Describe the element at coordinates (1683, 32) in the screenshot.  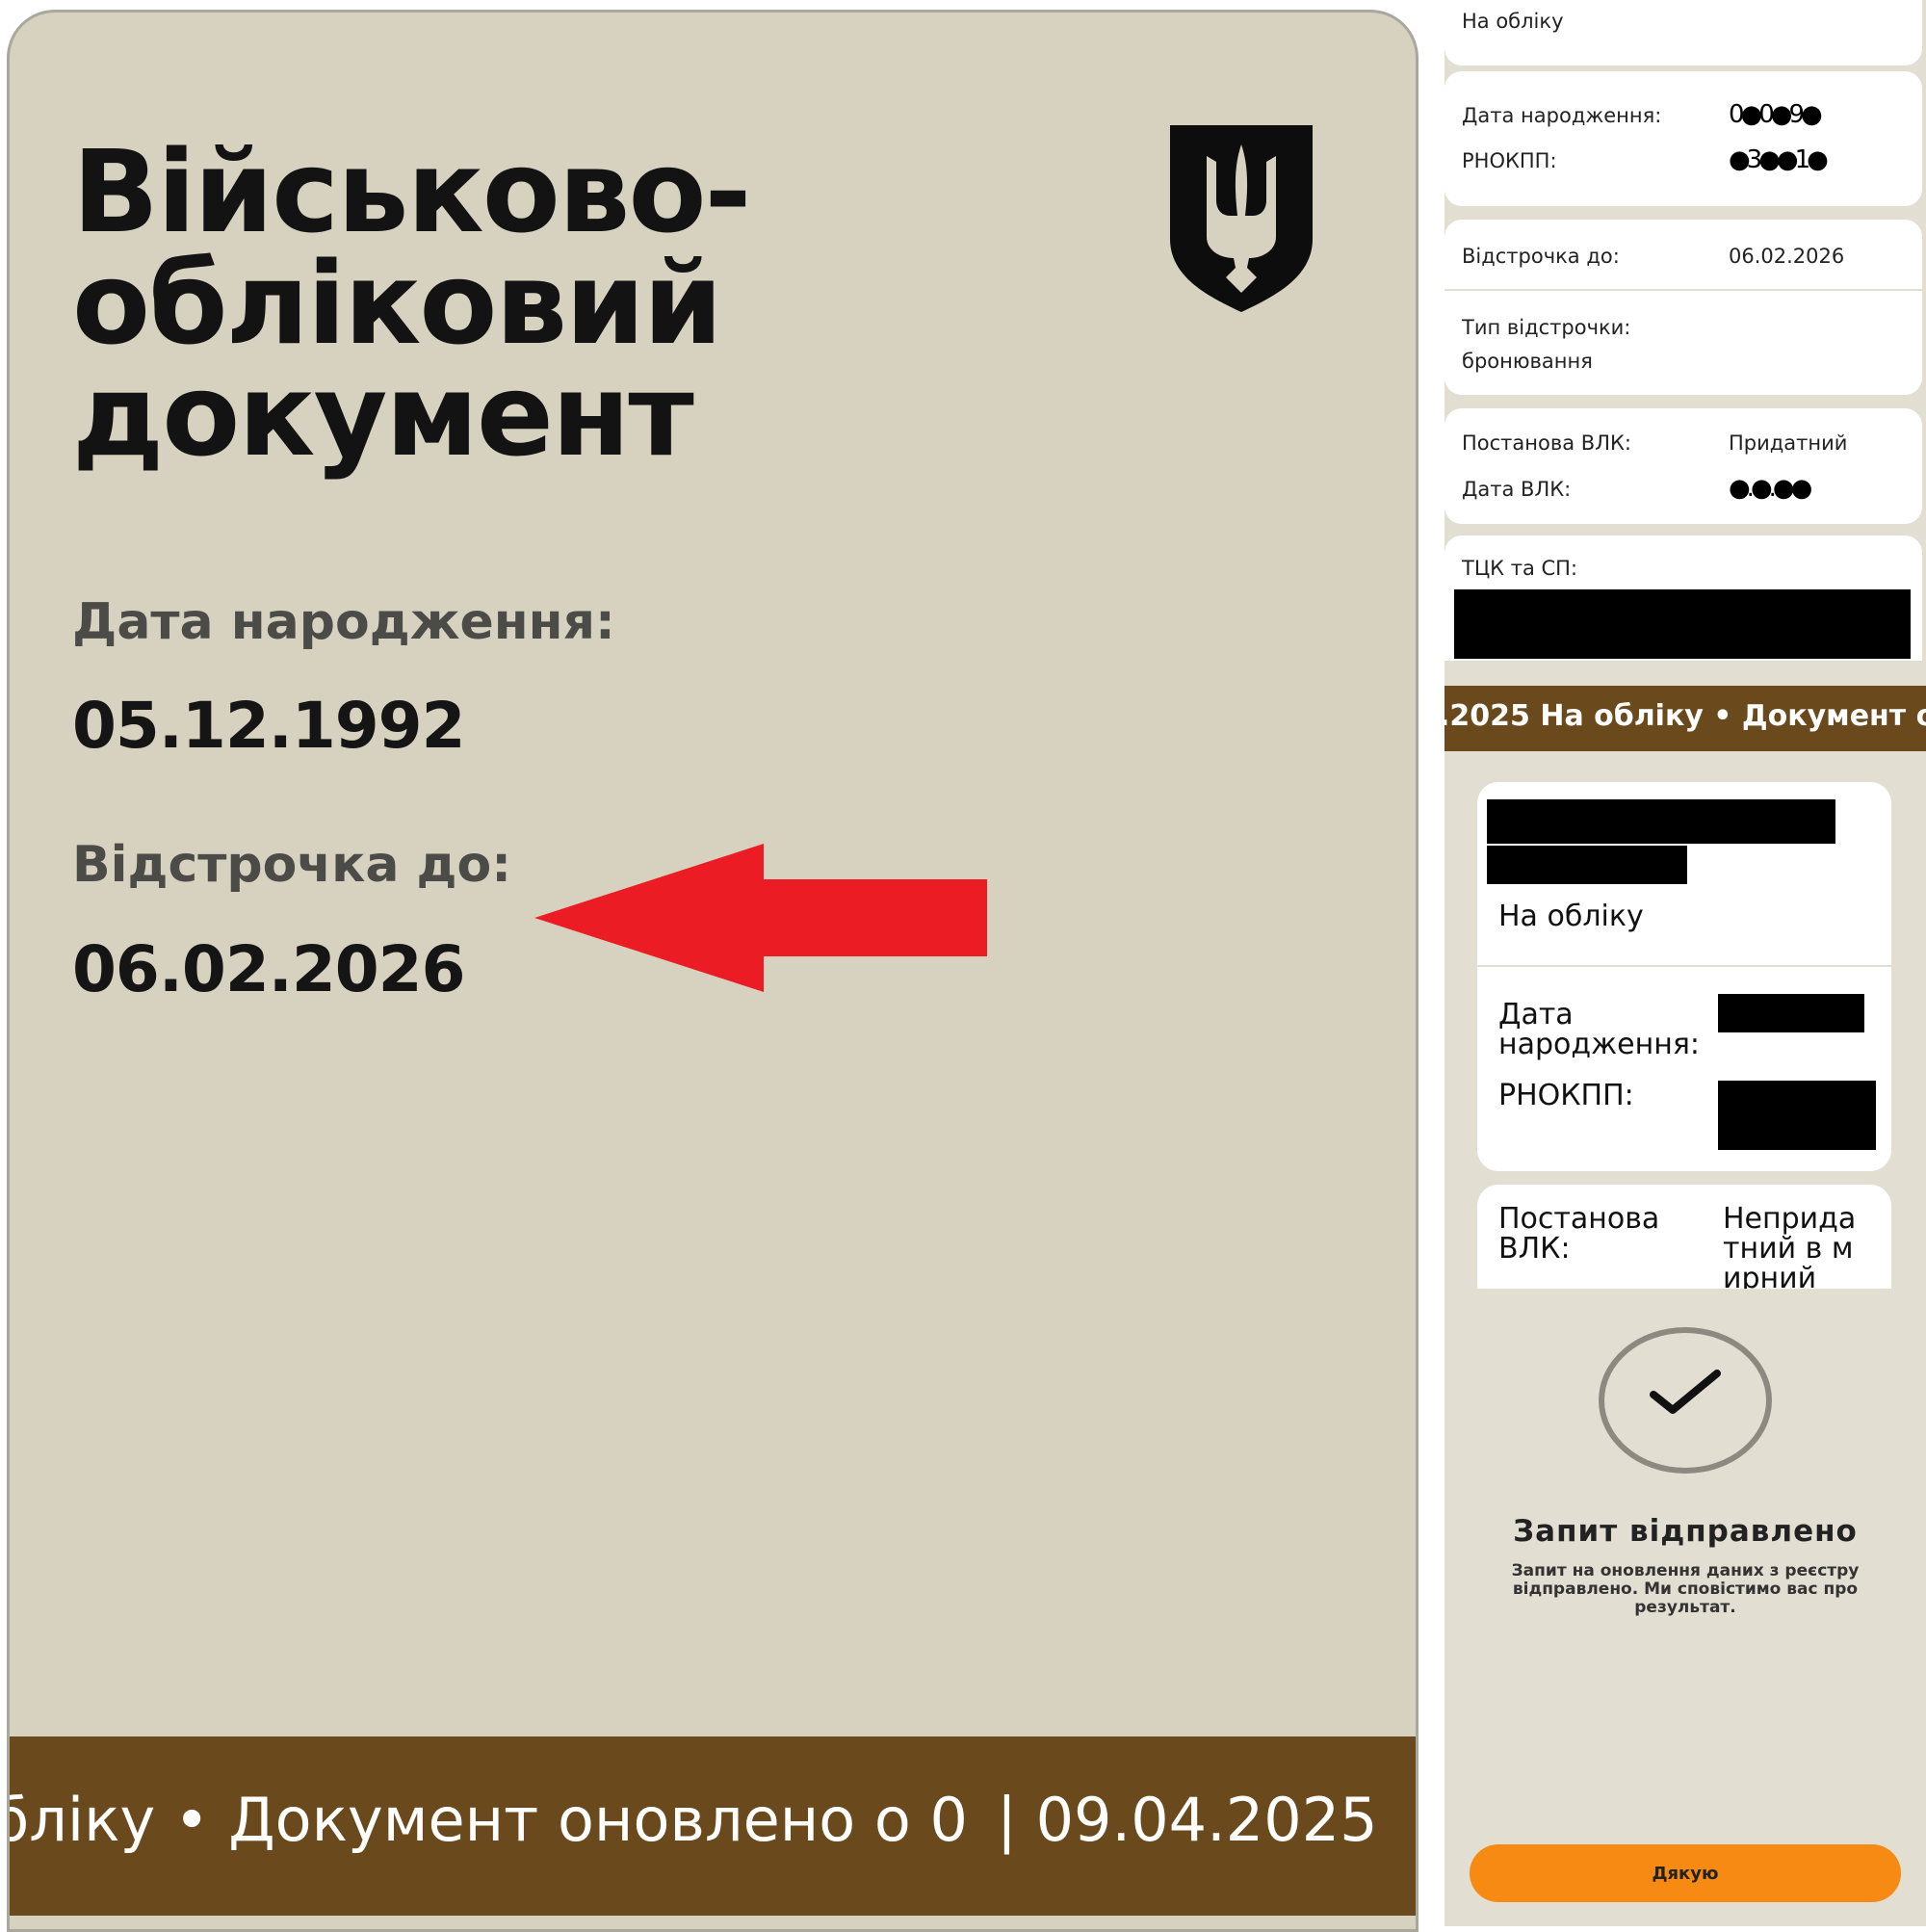
I see `status-card: На обліку` at that location.